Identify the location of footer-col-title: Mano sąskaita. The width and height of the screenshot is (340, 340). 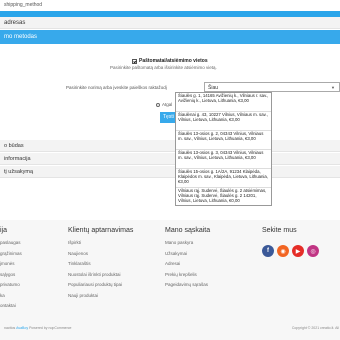
(188, 230).